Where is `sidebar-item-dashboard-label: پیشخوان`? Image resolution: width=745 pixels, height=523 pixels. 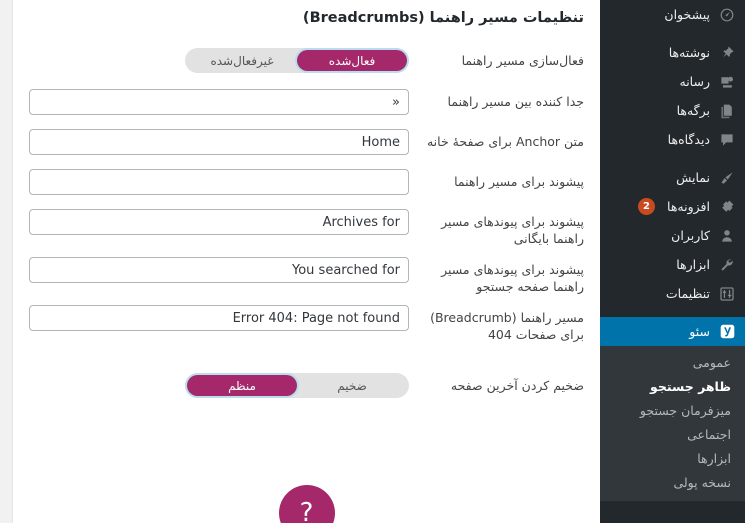
sidebar-item-dashboard-label: پیشخوان is located at coordinates (687, 14).